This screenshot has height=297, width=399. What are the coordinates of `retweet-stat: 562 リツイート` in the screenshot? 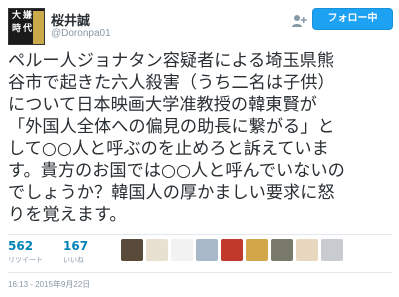 It's located at (25, 252).